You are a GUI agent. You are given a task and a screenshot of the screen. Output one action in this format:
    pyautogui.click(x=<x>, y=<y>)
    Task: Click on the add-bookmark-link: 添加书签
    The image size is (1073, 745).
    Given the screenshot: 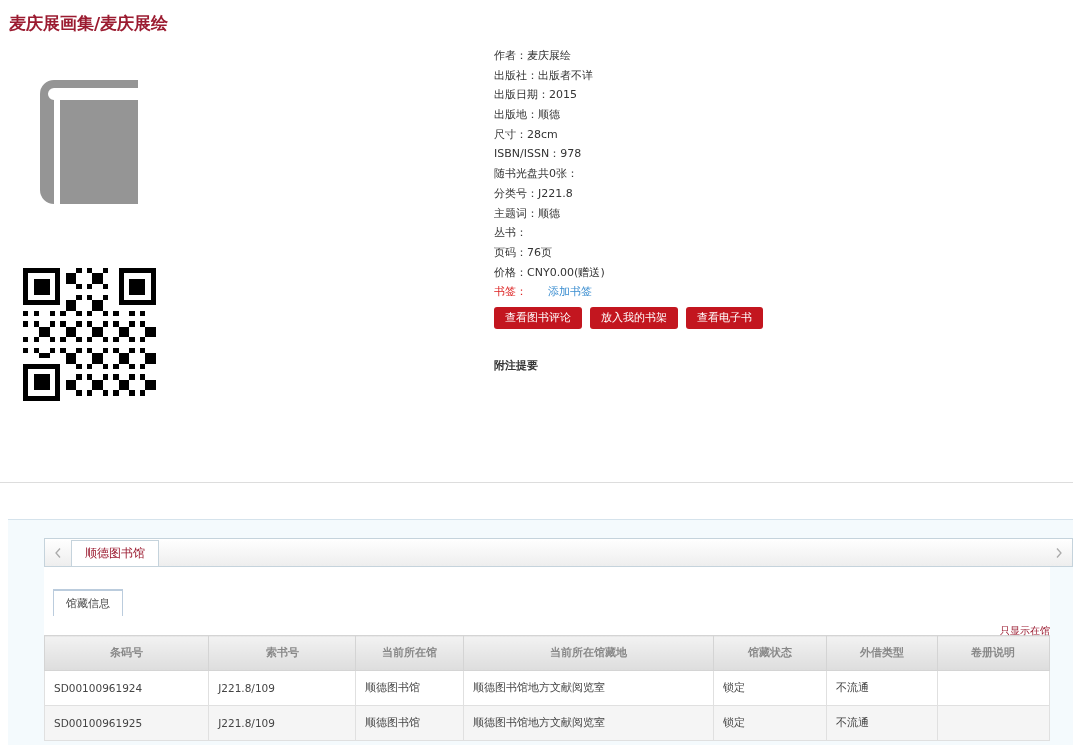 What is the action you would take?
    pyautogui.click(x=569, y=292)
    